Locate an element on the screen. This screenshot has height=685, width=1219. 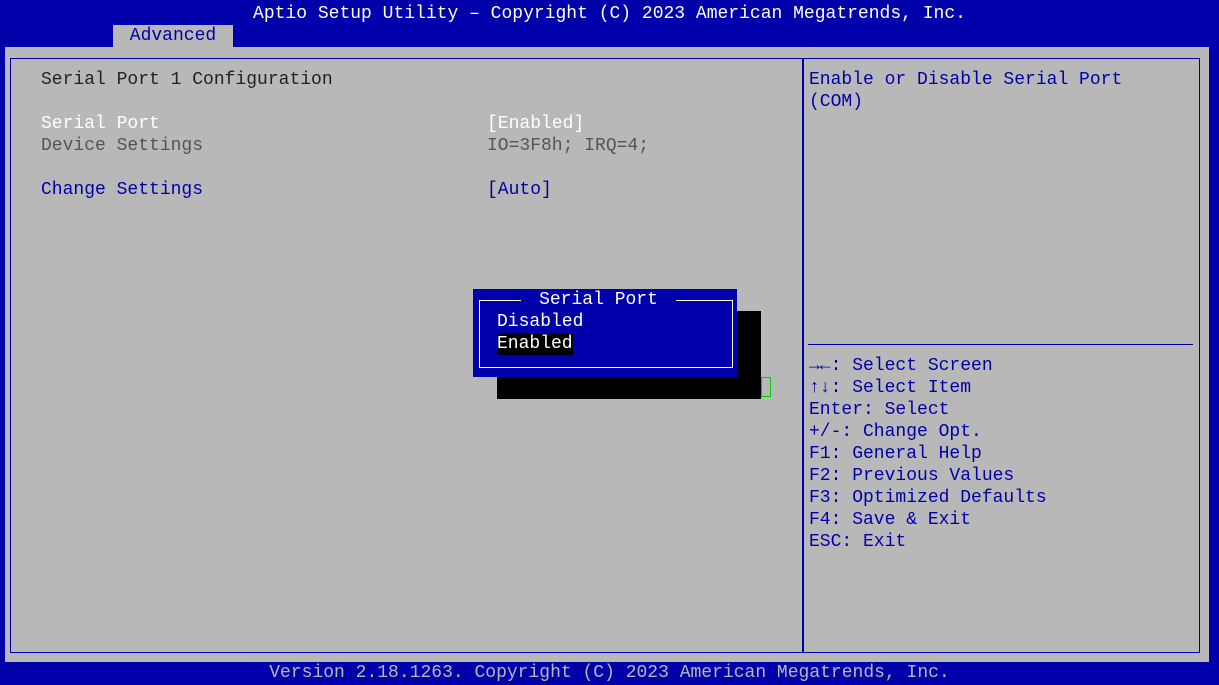
popup-title: Serial Port is located at coordinates (598, 300).